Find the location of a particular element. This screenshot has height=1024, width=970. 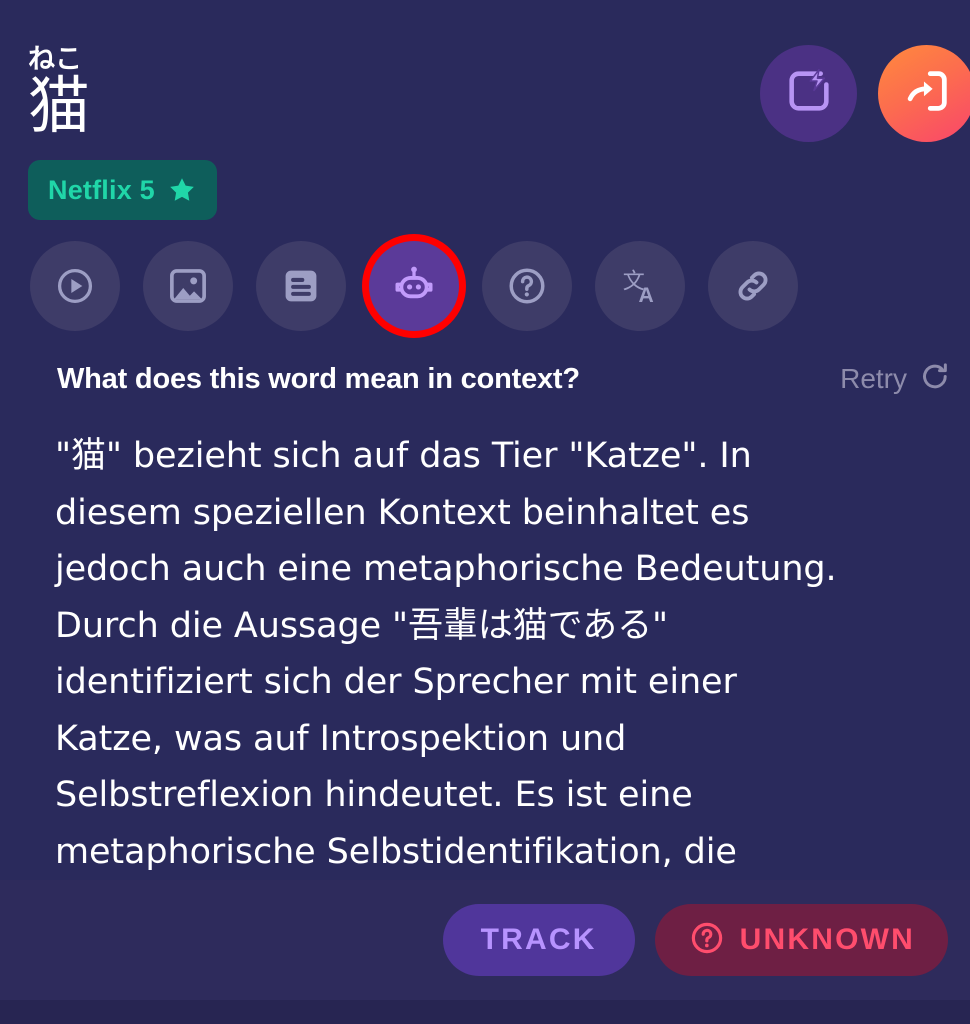

tool-ai is located at coordinates (414, 286).